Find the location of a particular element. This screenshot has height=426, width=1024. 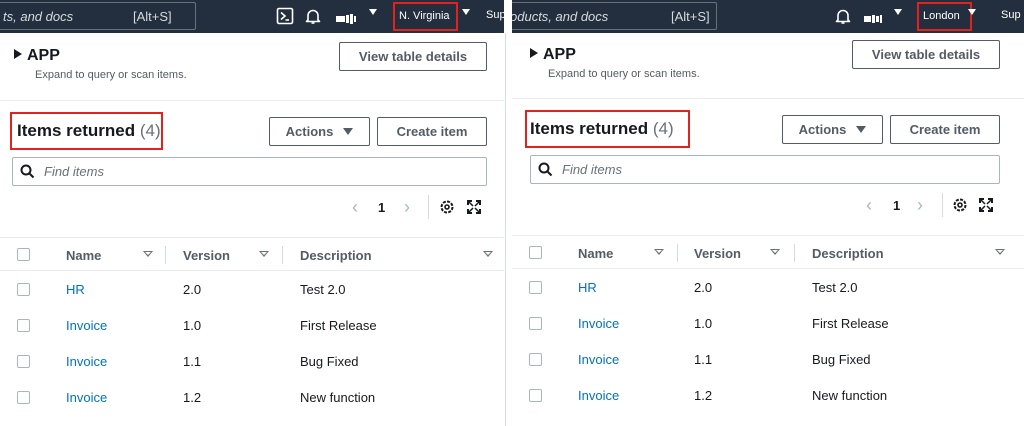

items-returned-count: (4) is located at coordinates (663, 128).